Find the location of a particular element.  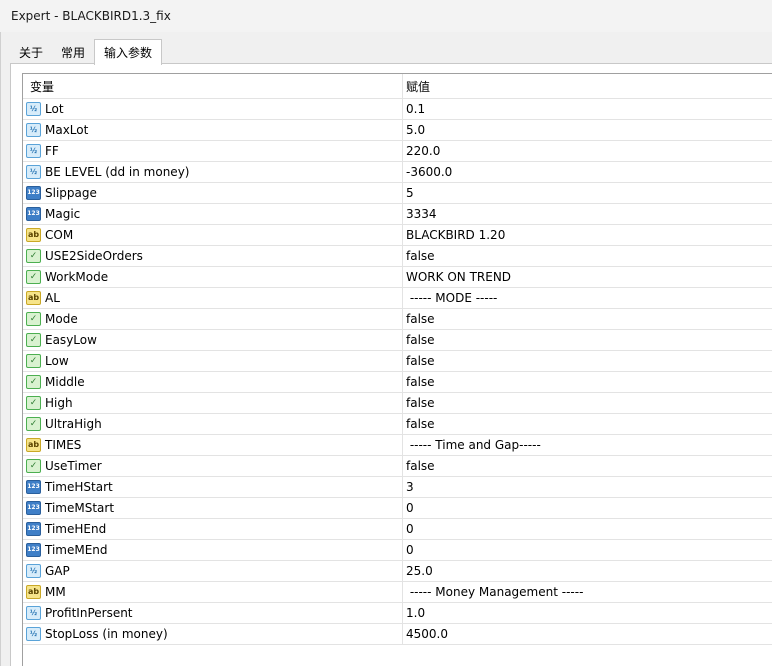

table-row: ✓ UseTimer false is located at coordinates (397, 466).